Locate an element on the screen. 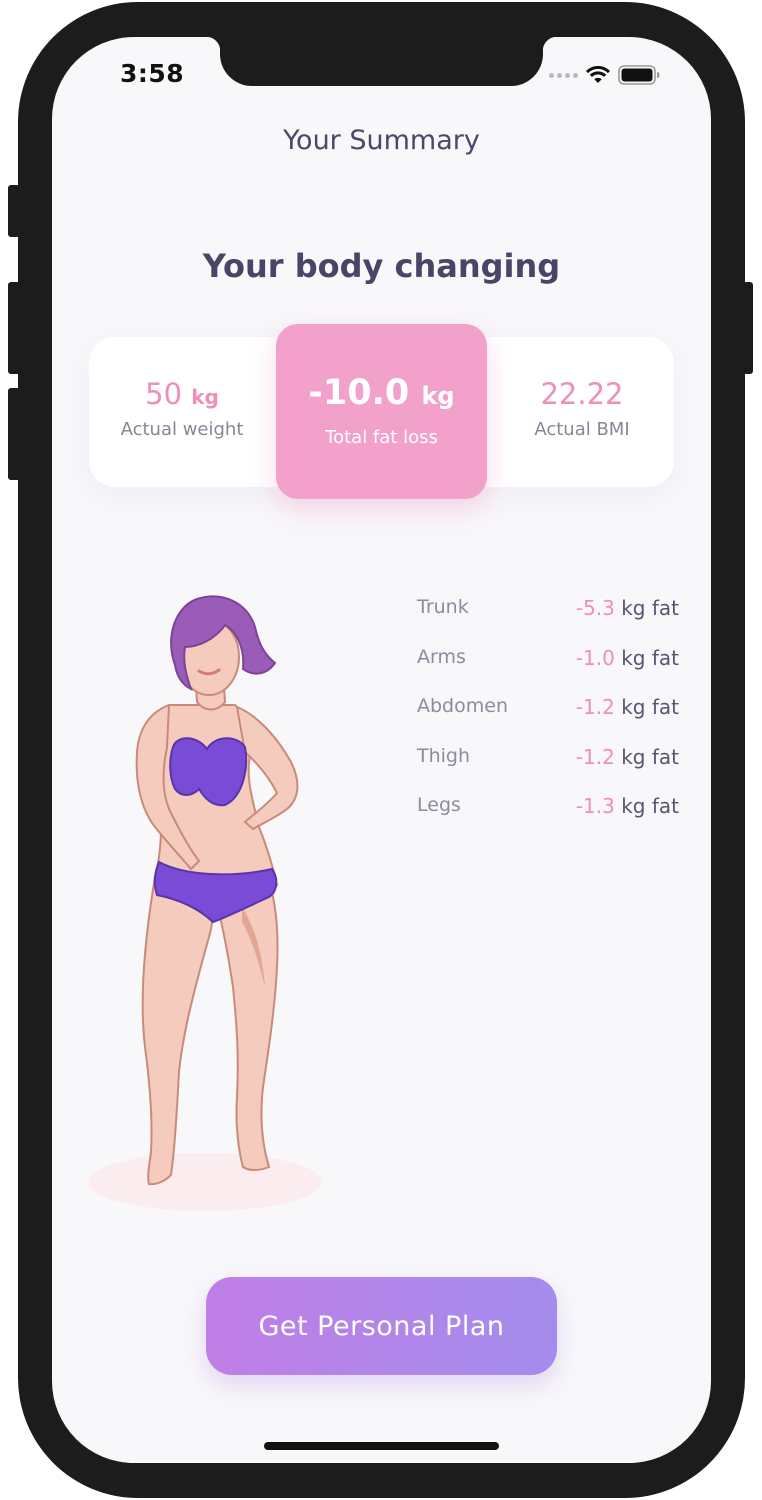 The image size is (762, 1500). wifi-icon is located at coordinates (598, 74).